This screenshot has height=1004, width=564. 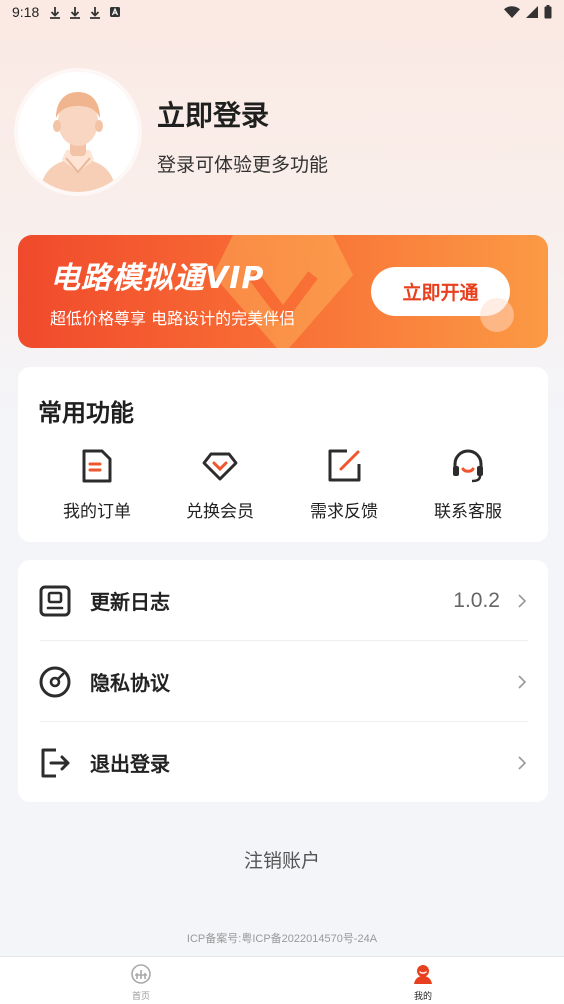 What do you see at coordinates (55, 762) in the screenshot?
I see `logout-icon` at bounding box center [55, 762].